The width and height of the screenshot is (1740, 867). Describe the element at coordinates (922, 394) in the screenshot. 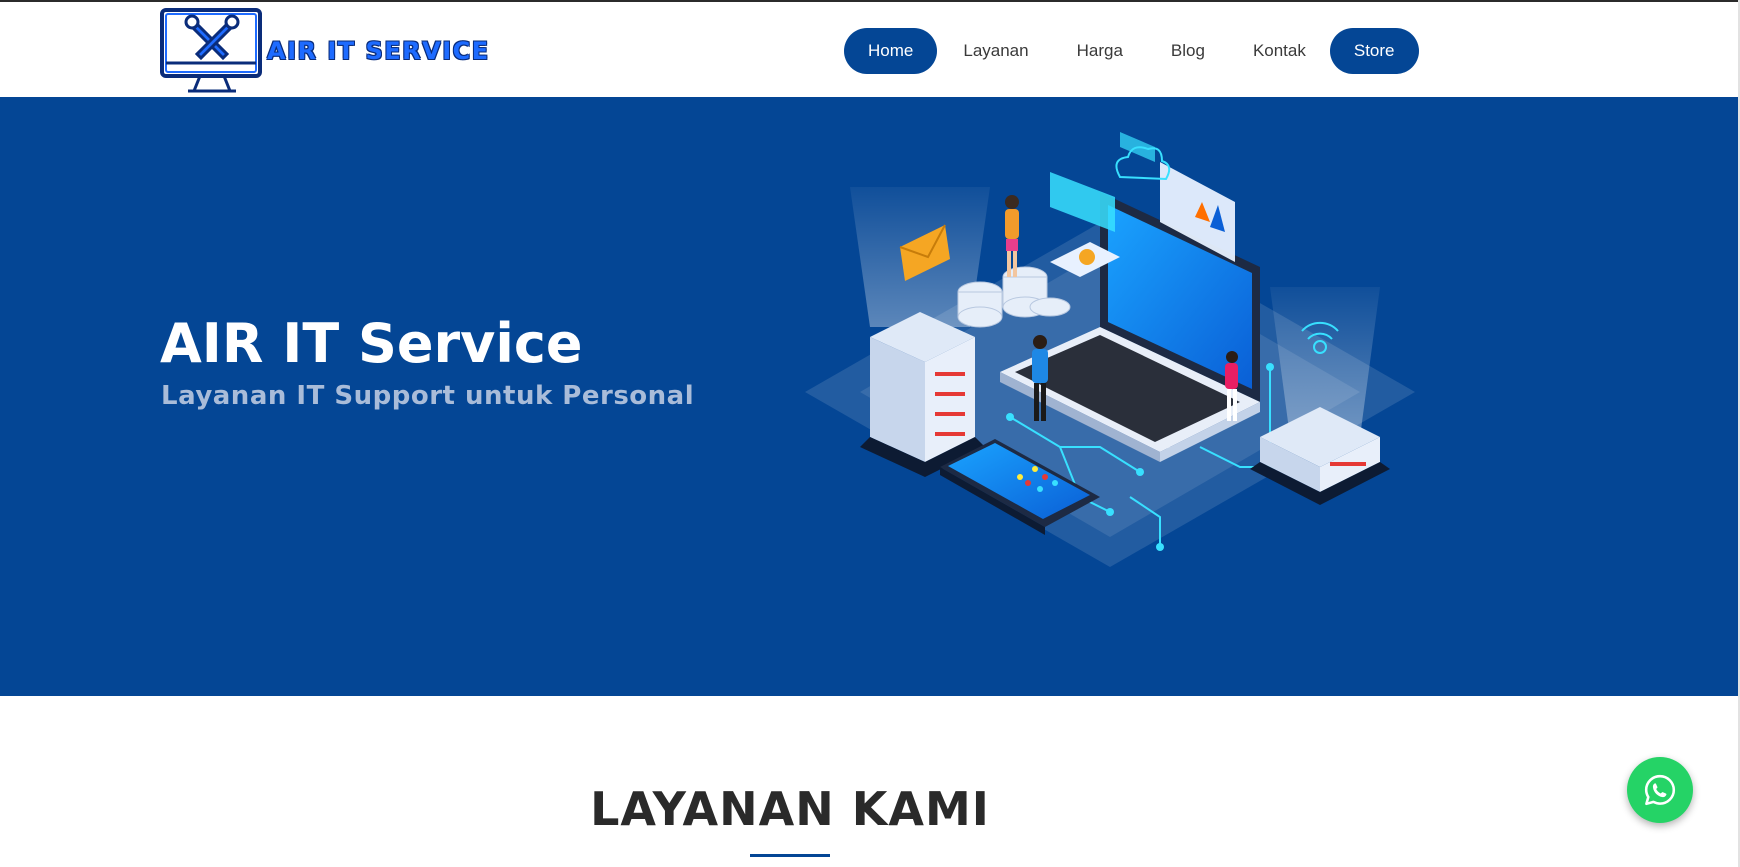

I see `server-rack-left` at that location.